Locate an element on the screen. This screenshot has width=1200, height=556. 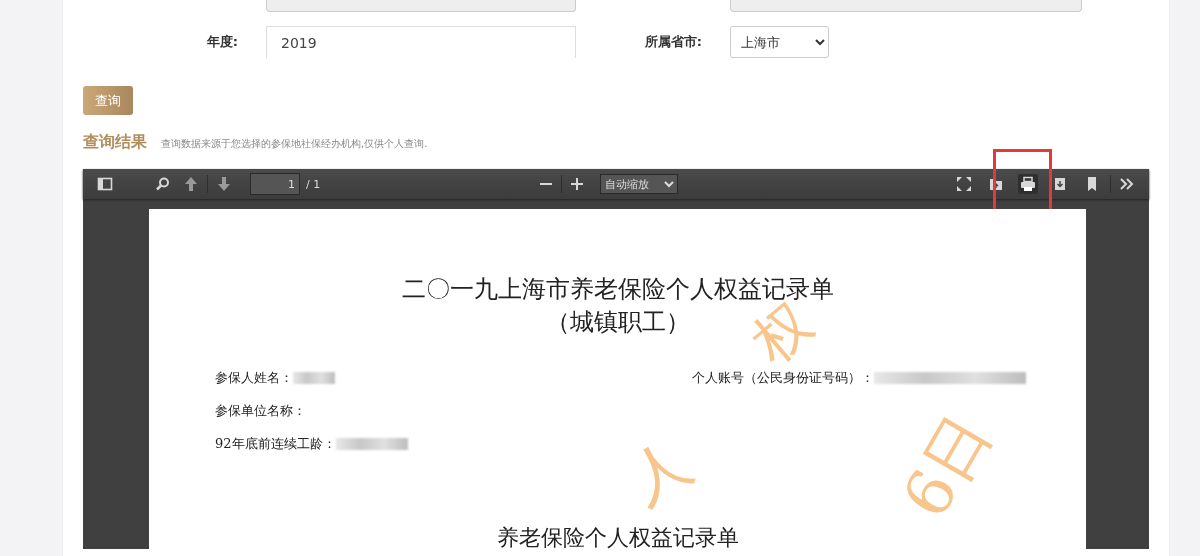
document-section-title: 养老保险个人权益记录单 is located at coordinates (617, 537).